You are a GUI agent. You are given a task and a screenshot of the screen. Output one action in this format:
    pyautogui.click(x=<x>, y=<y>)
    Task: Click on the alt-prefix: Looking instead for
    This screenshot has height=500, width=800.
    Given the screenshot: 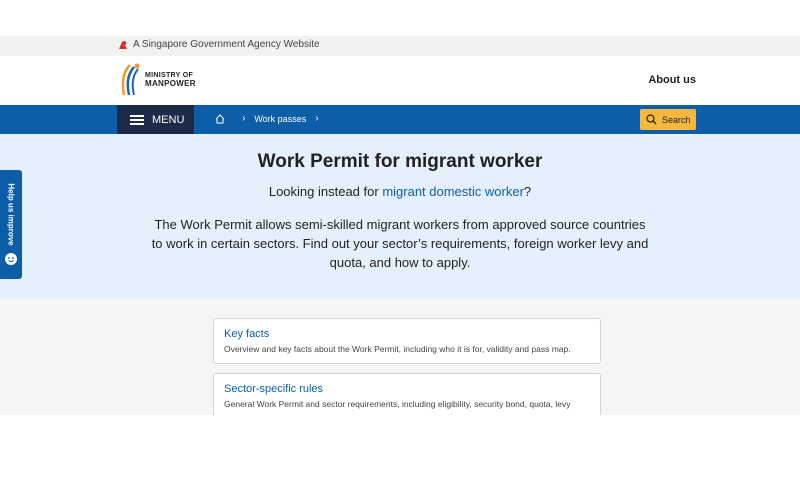 What is the action you would take?
    pyautogui.click(x=325, y=191)
    